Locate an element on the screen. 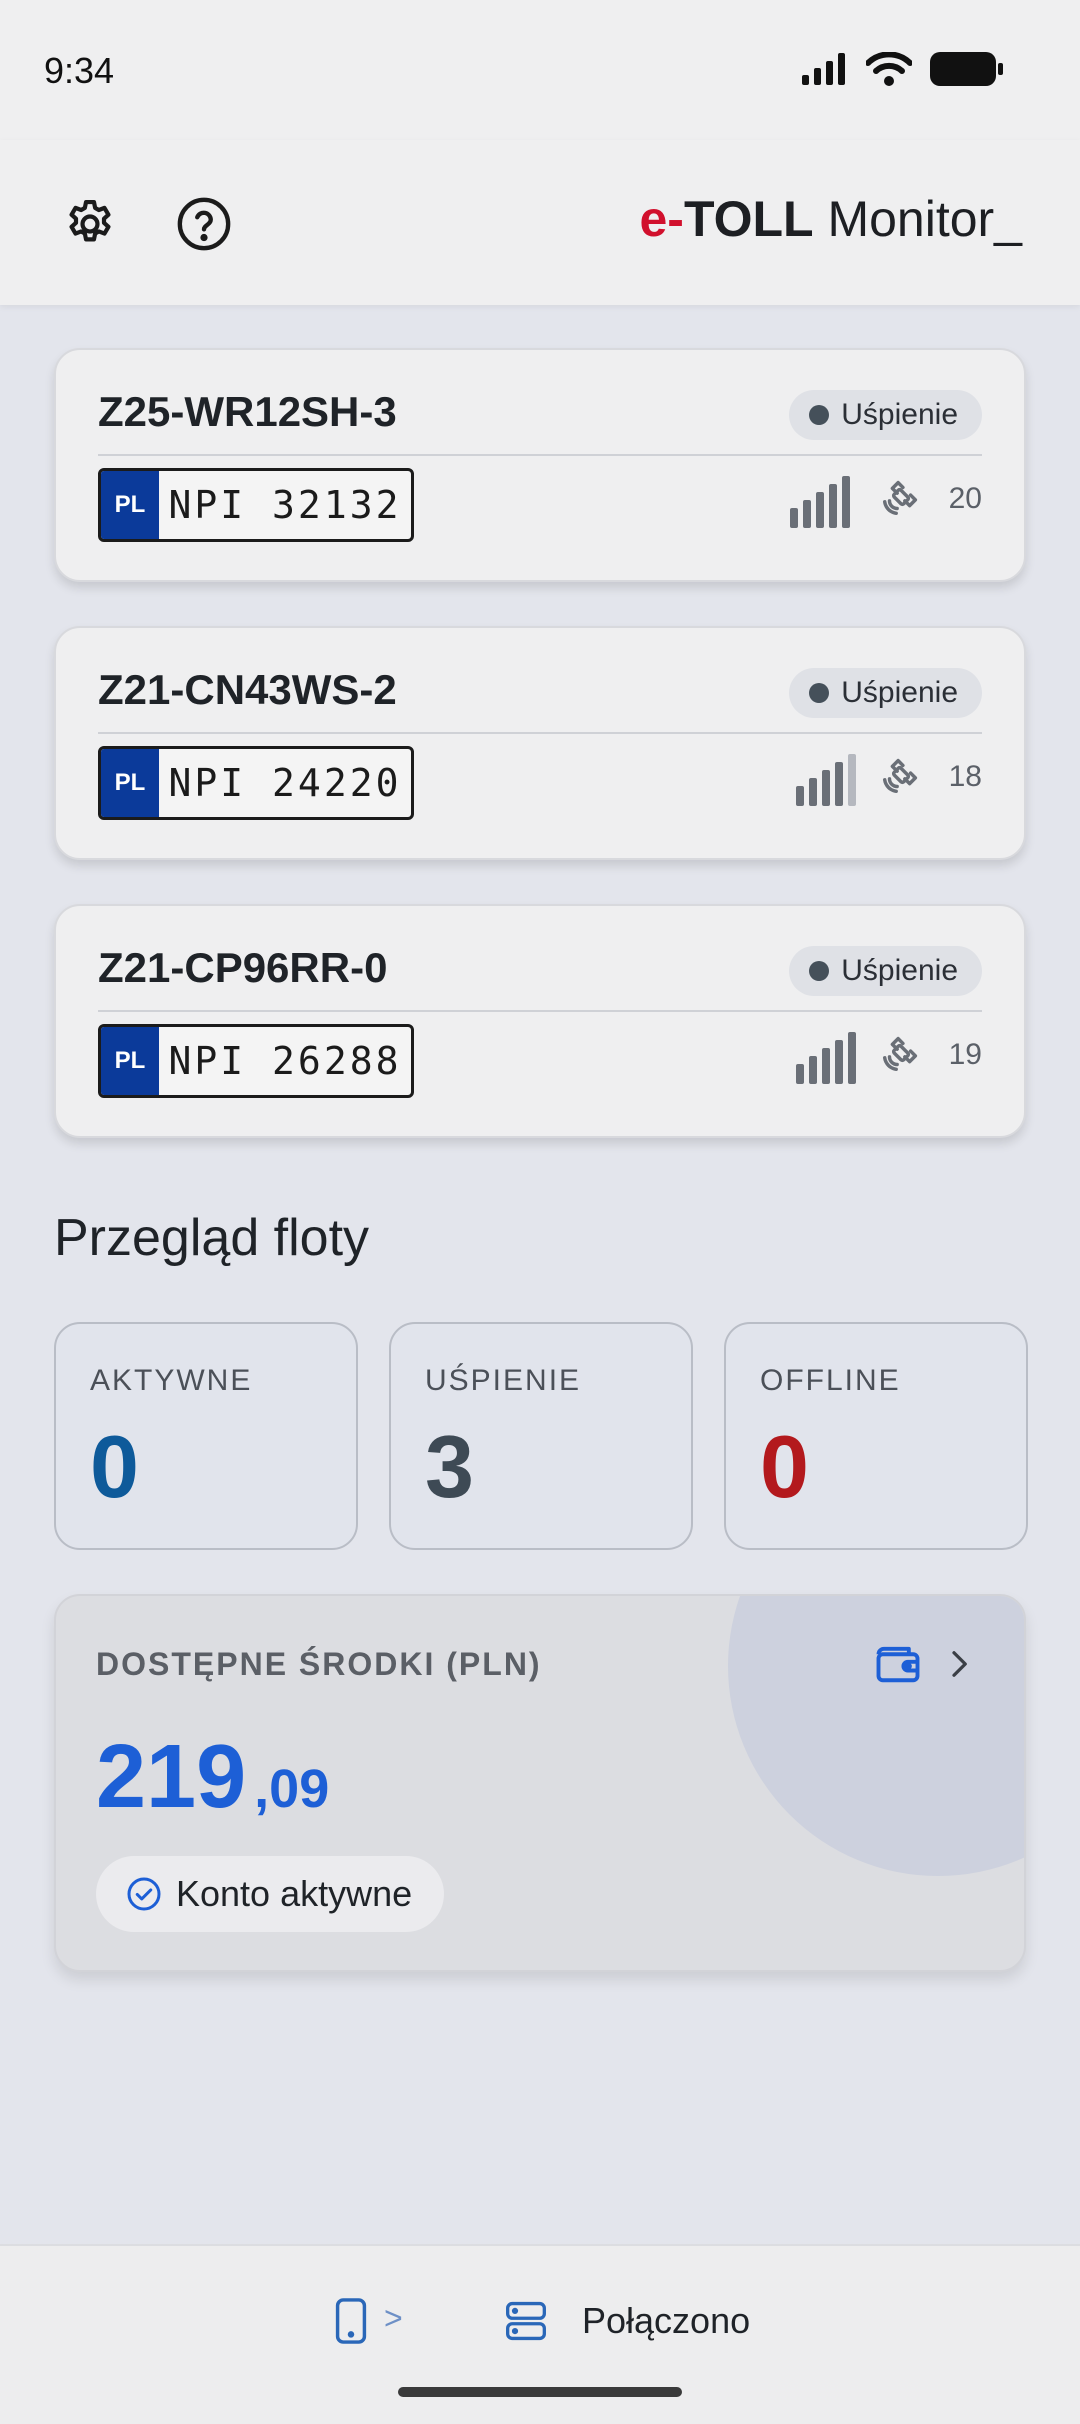 The height and width of the screenshot is (2424, 1080). account-status-badge: Konto aktywne is located at coordinates (270, 1894).